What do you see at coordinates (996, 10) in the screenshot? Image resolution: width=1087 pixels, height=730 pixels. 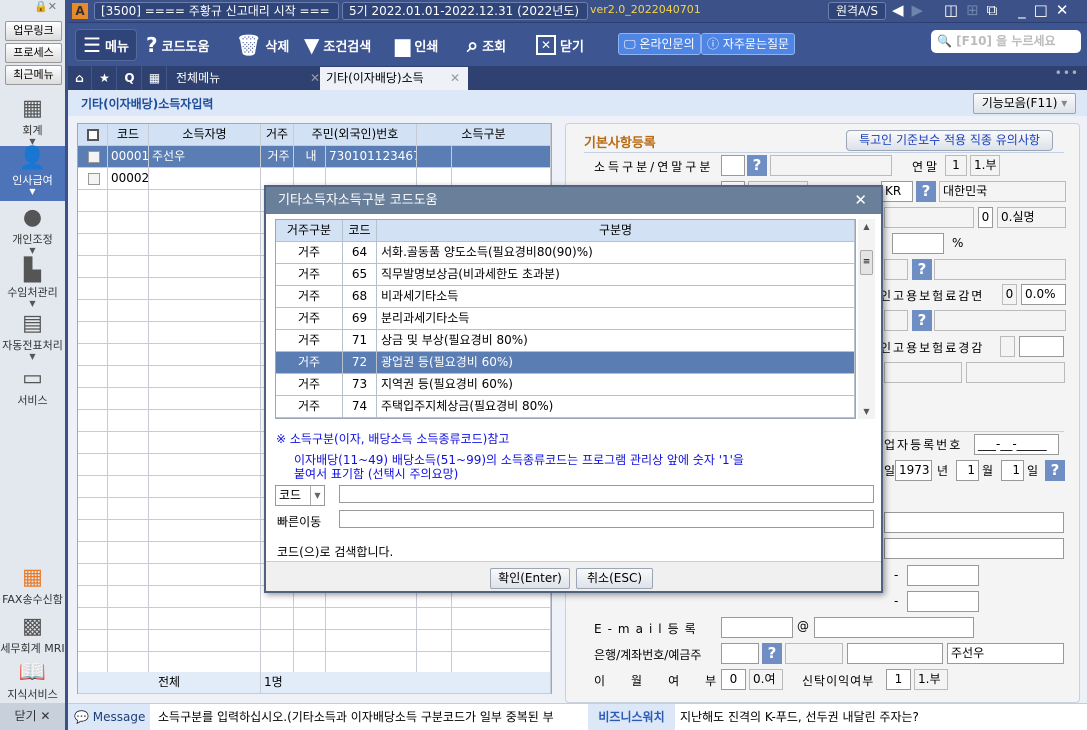 I see `window-icon: ⧉` at bounding box center [996, 10].